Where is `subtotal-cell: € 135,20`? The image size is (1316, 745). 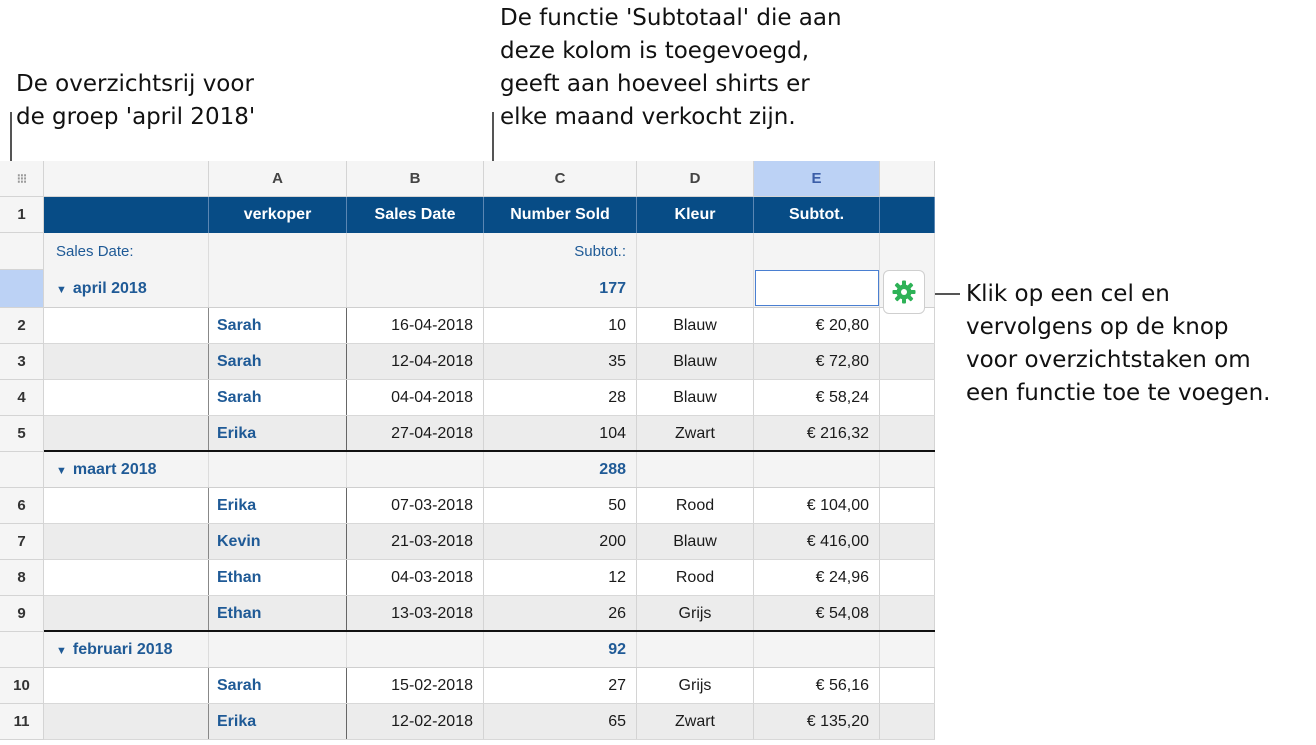 subtotal-cell: € 135,20 is located at coordinates (817, 722).